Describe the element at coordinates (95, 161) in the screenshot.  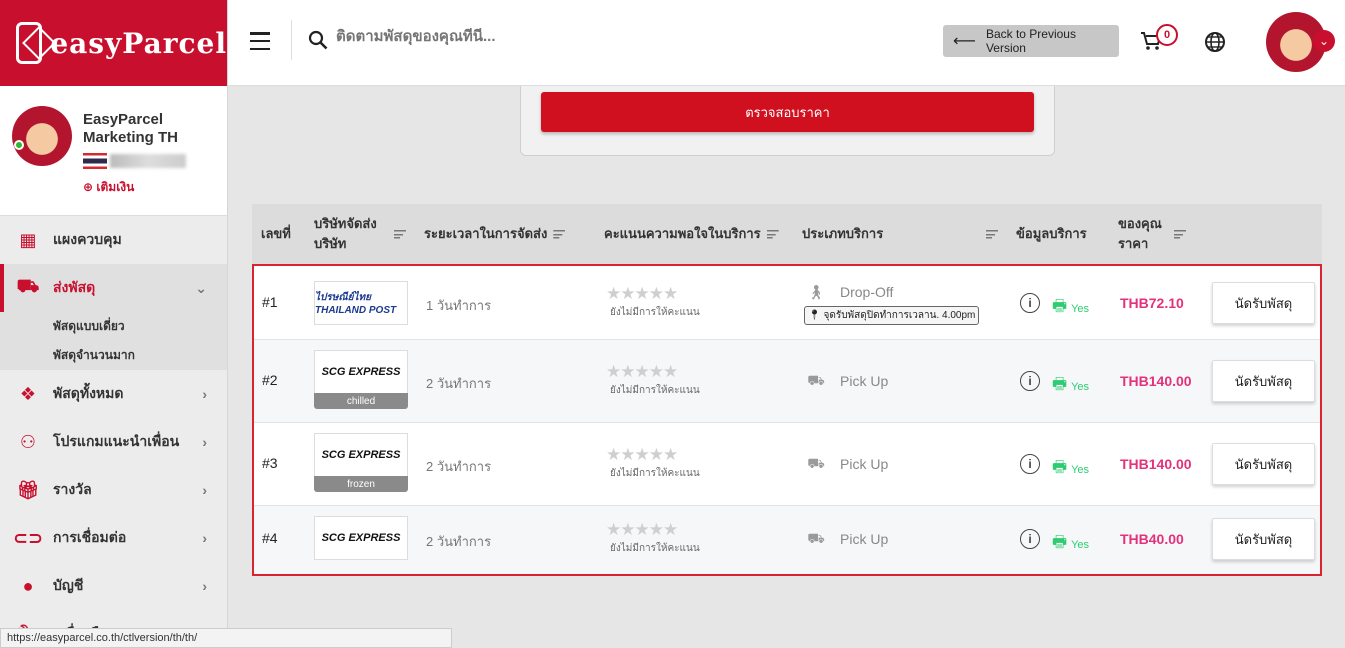
I see `thailand-flag-icon` at that location.